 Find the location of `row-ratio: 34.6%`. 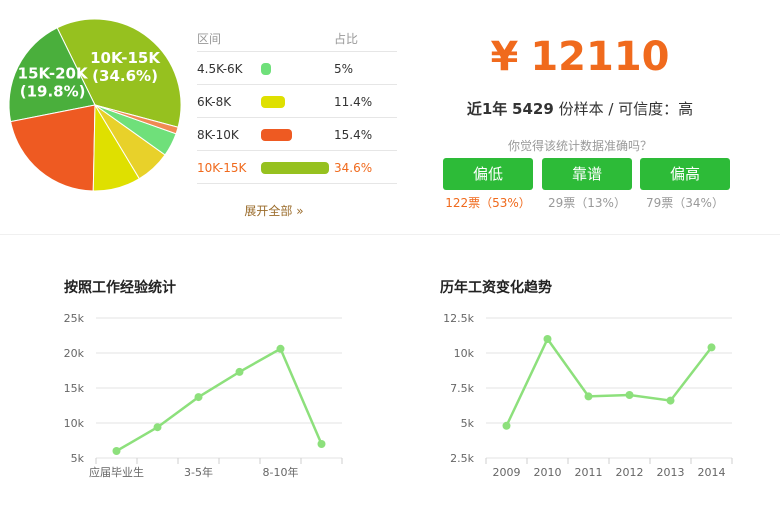

row-ratio: 34.6% is located at coordinates (353, 168).